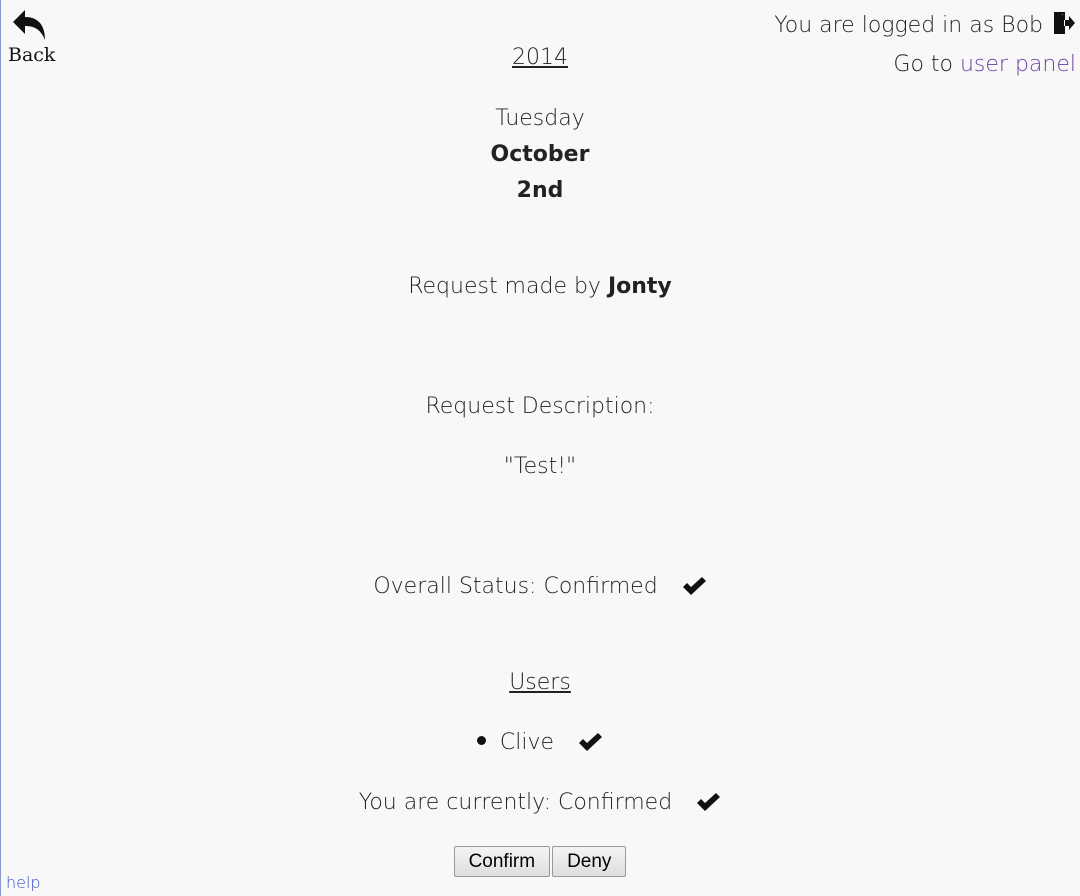 The height and width of the screenshot is (896, 1080). Describe the element at coordinates (540, 466) in the screenshot. I see `description-text: "Test!"` at that location.